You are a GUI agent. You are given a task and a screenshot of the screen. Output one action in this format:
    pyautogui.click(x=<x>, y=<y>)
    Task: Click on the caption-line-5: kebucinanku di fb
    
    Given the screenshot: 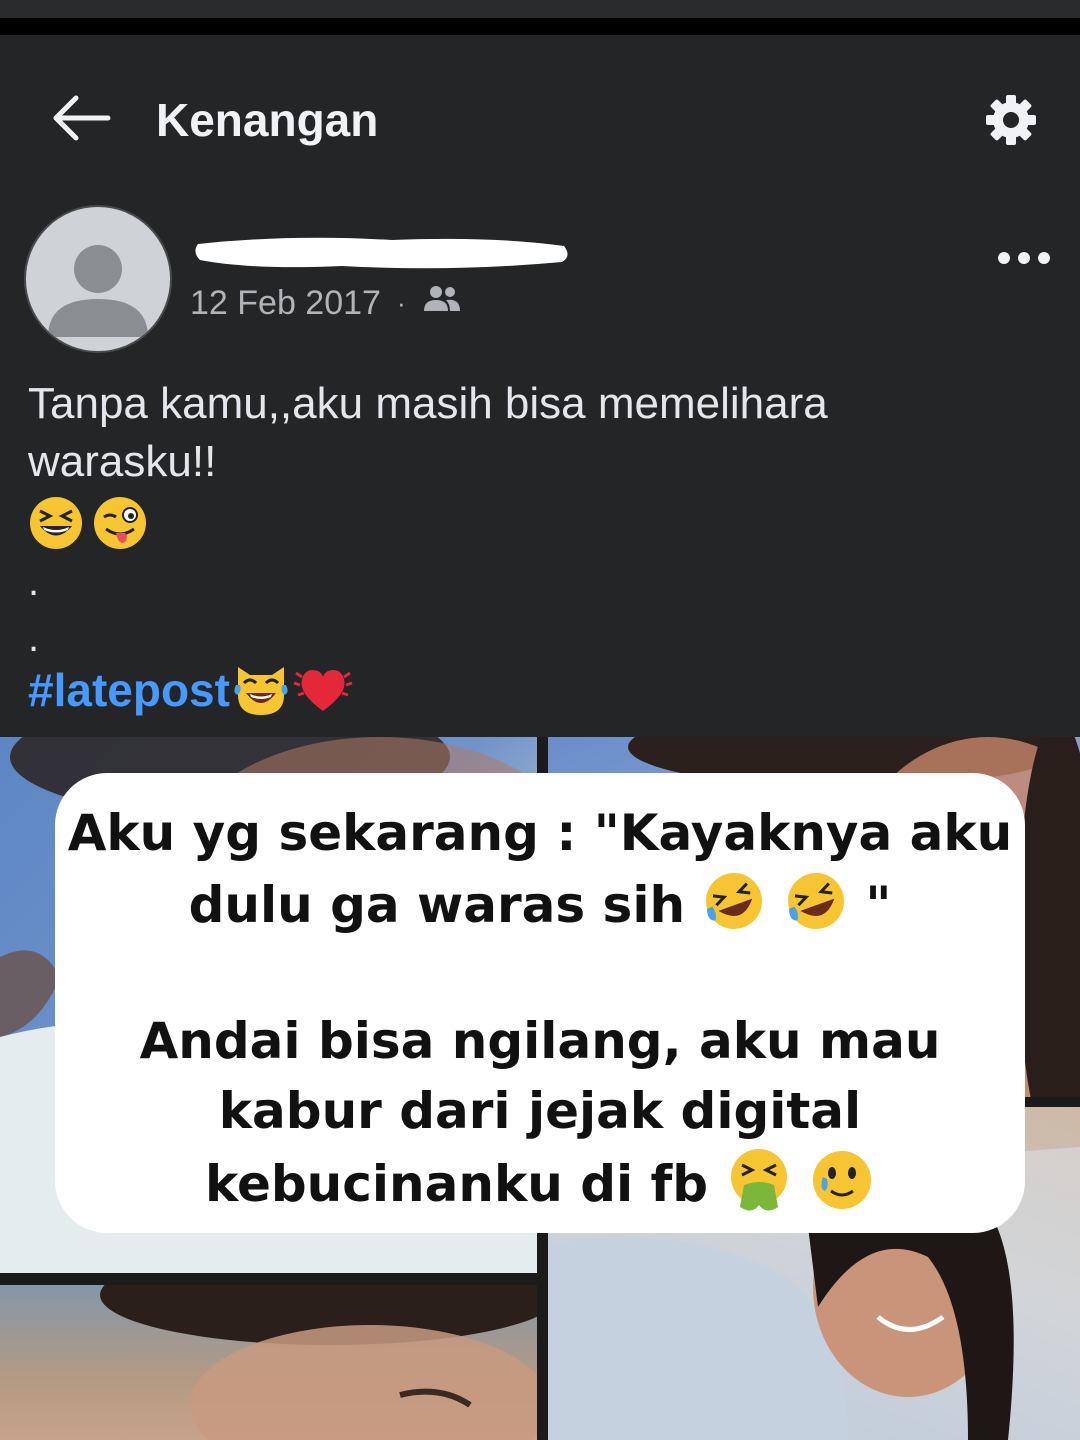 What is the action you would take?
    pyautogui.click(x=540, y=1187)
    